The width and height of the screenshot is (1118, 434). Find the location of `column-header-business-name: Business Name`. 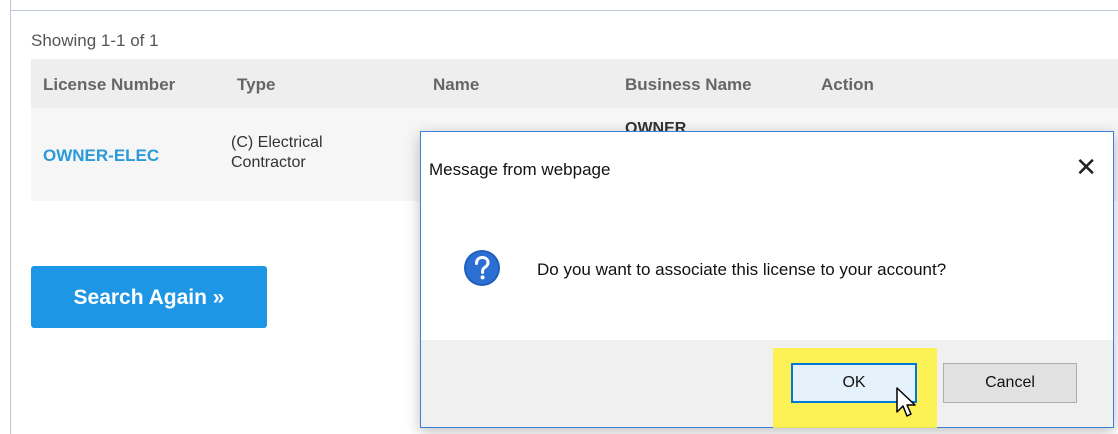

column-header-business-name: Business Name is located at coordinates (688, 85).